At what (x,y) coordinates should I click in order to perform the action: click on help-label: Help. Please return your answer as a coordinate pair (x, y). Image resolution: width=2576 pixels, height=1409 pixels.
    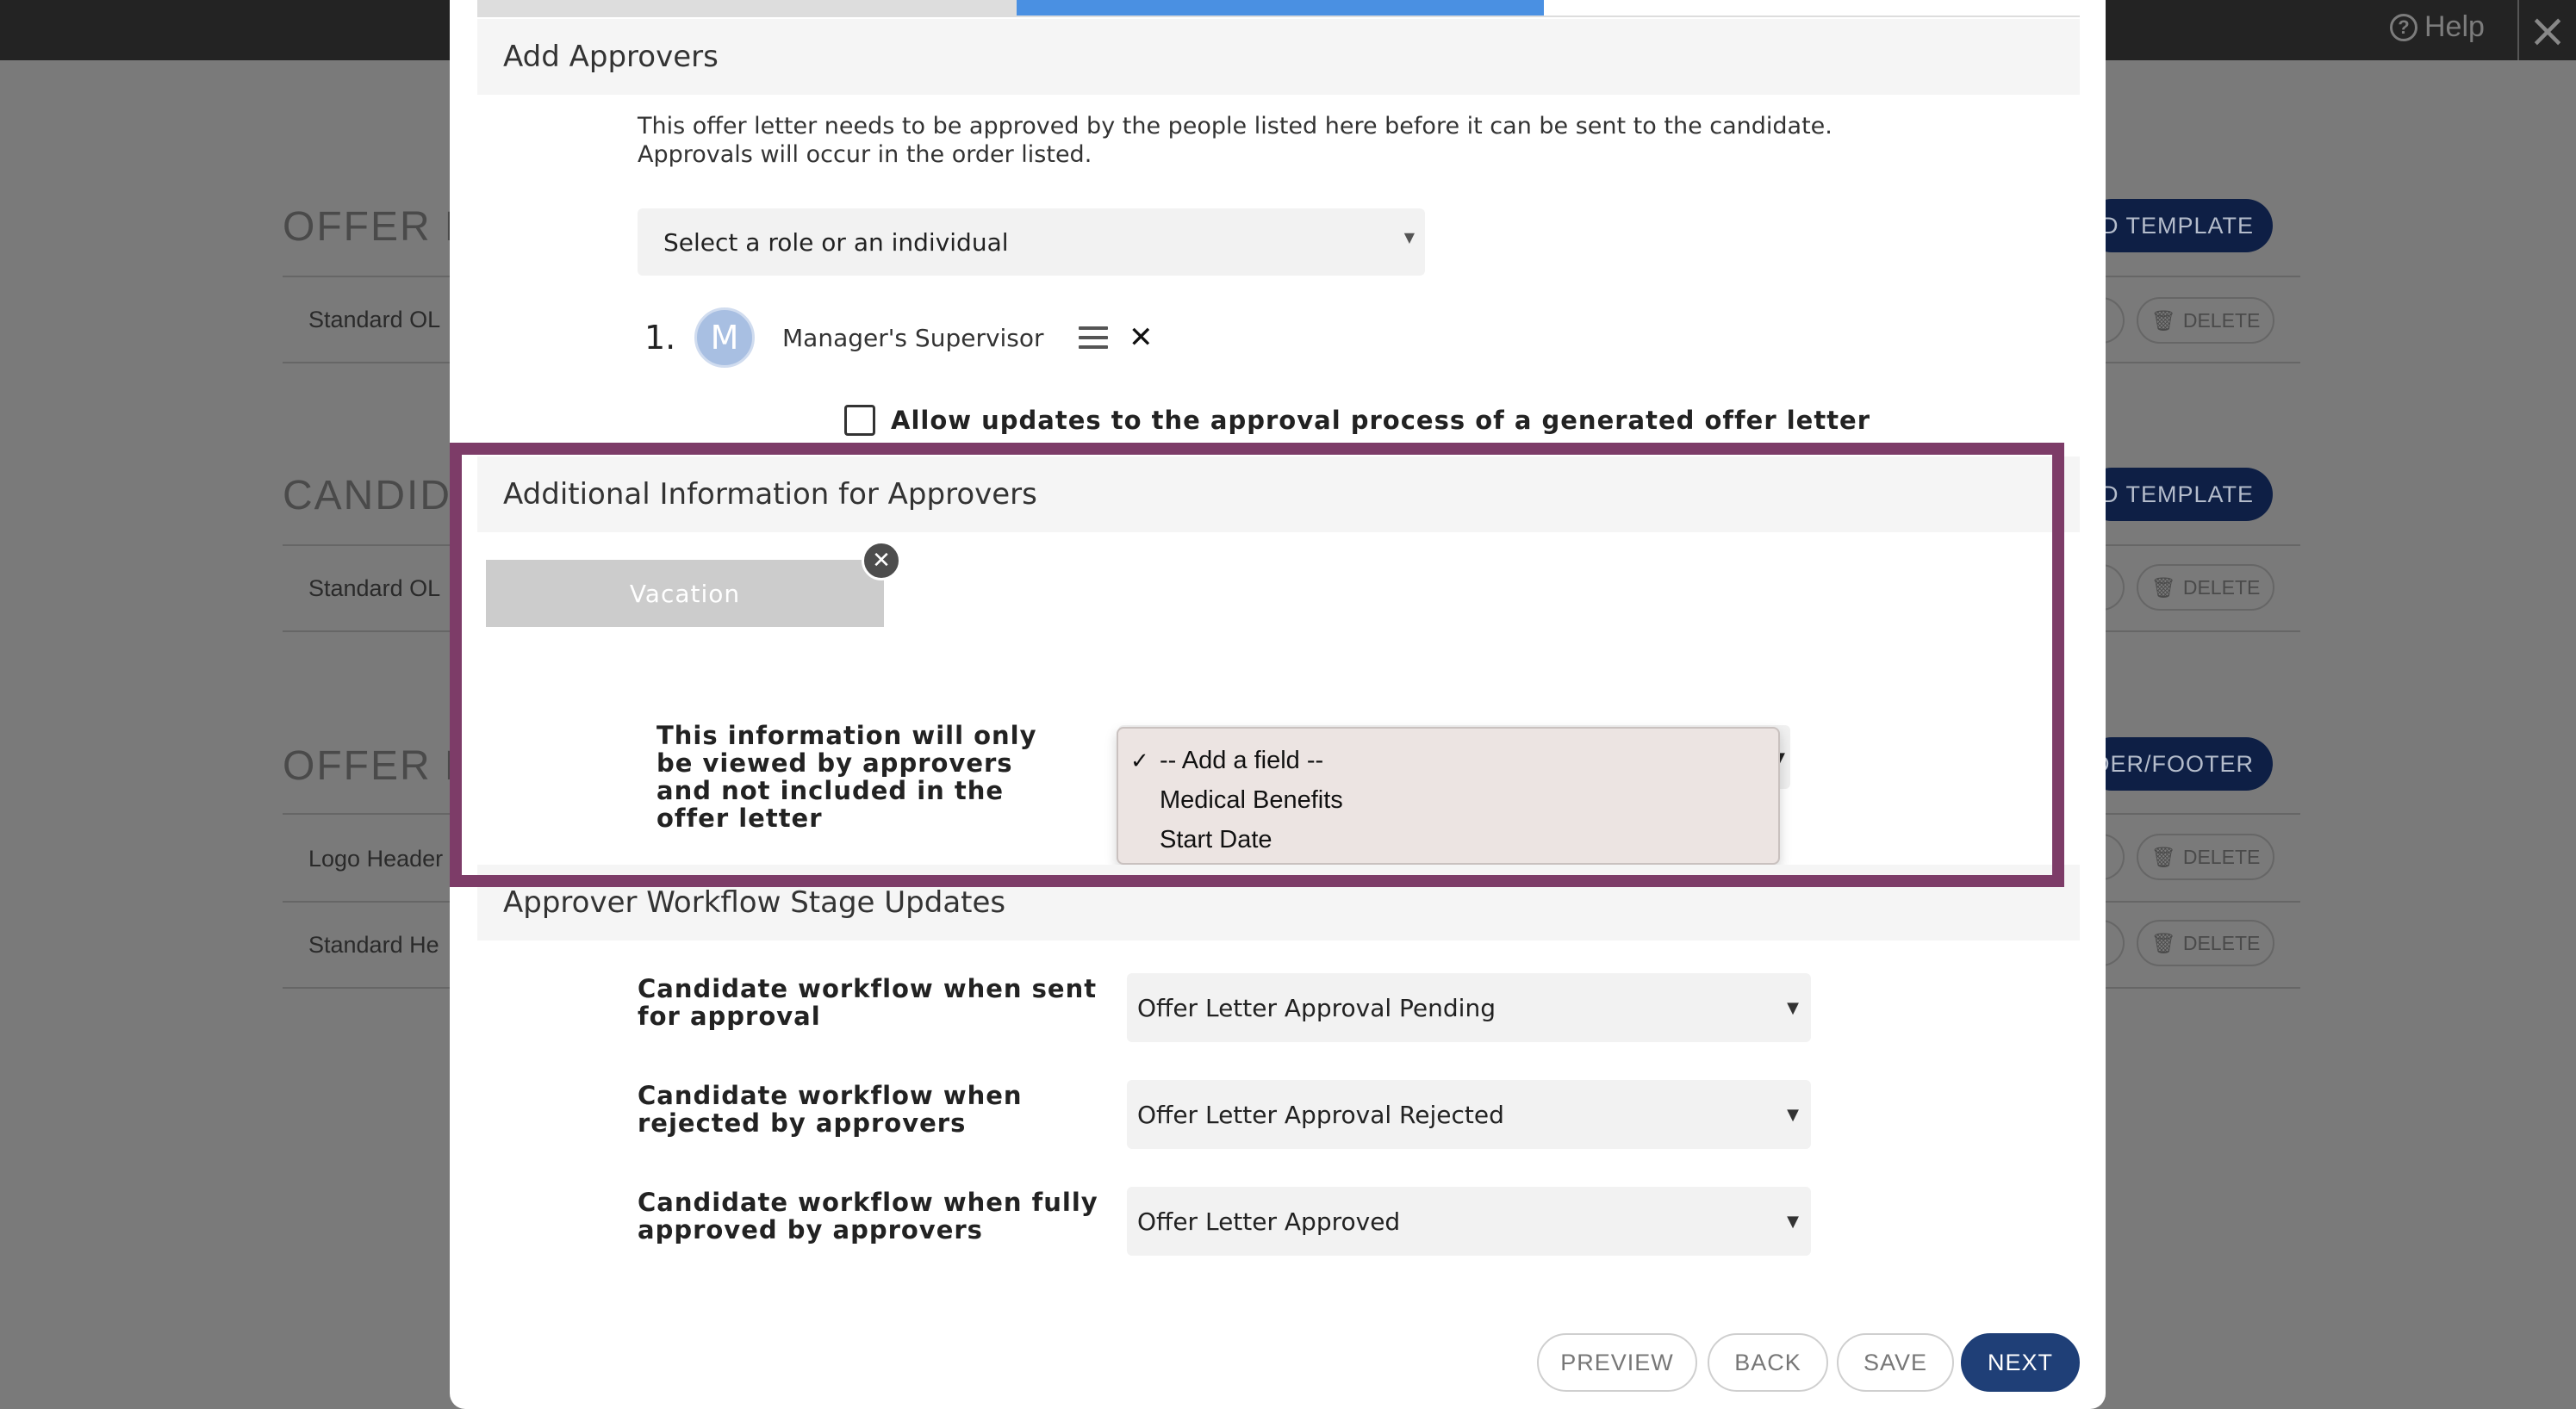
    Looking at the image, I should click on (2455, 27).